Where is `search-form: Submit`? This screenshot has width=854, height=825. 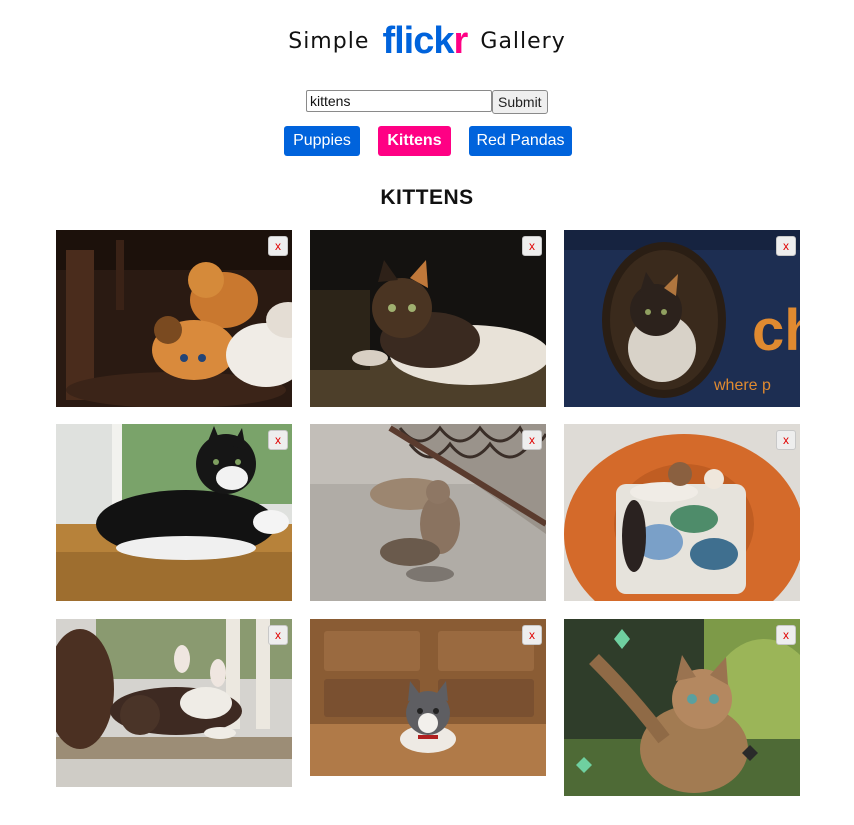 search-form: Submit is located at coordinates (427, 102).